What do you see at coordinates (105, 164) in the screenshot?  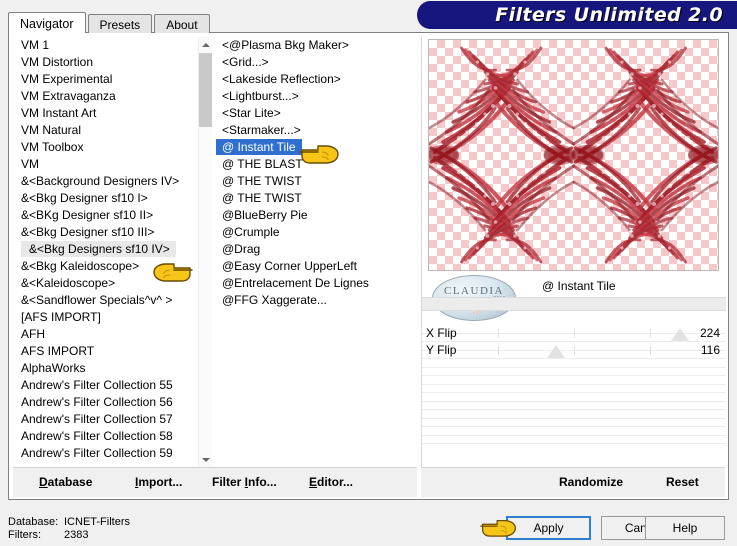 I see `category-list-item: VM` at bounding box center [105, 164].